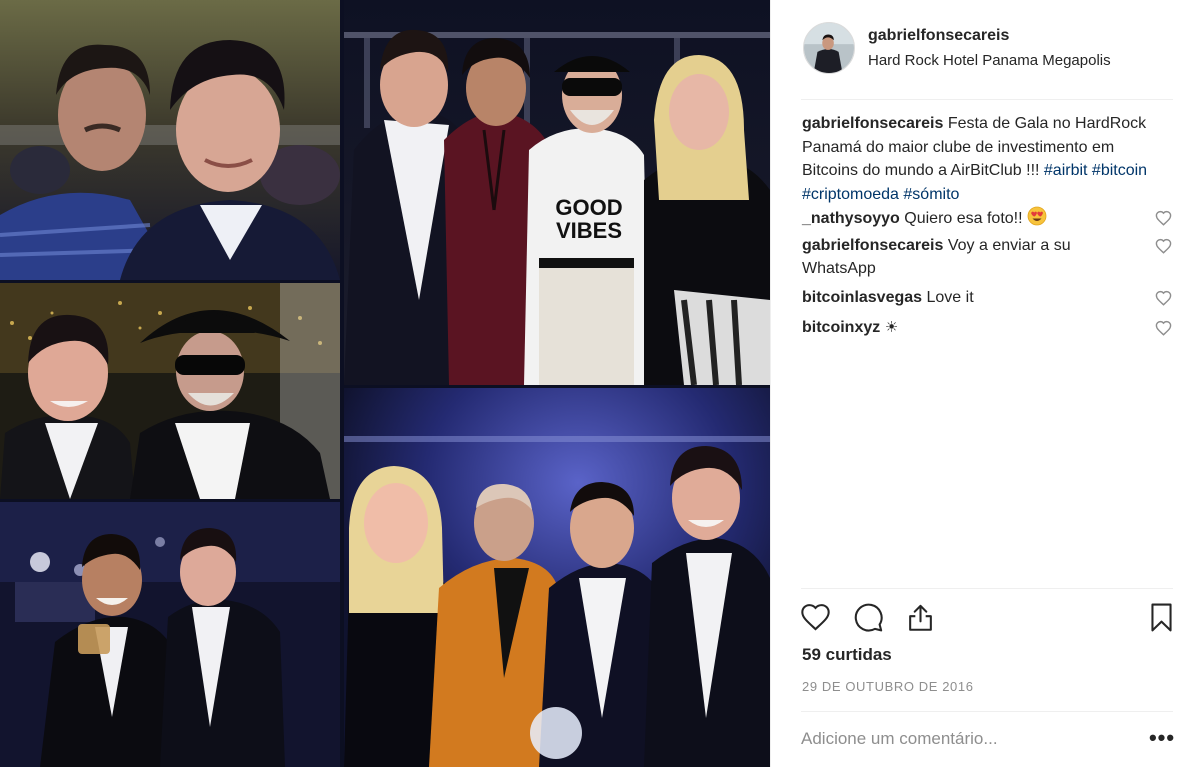  I want to click on post-author-username: gabrielfonsecareis, so click(938, 36).